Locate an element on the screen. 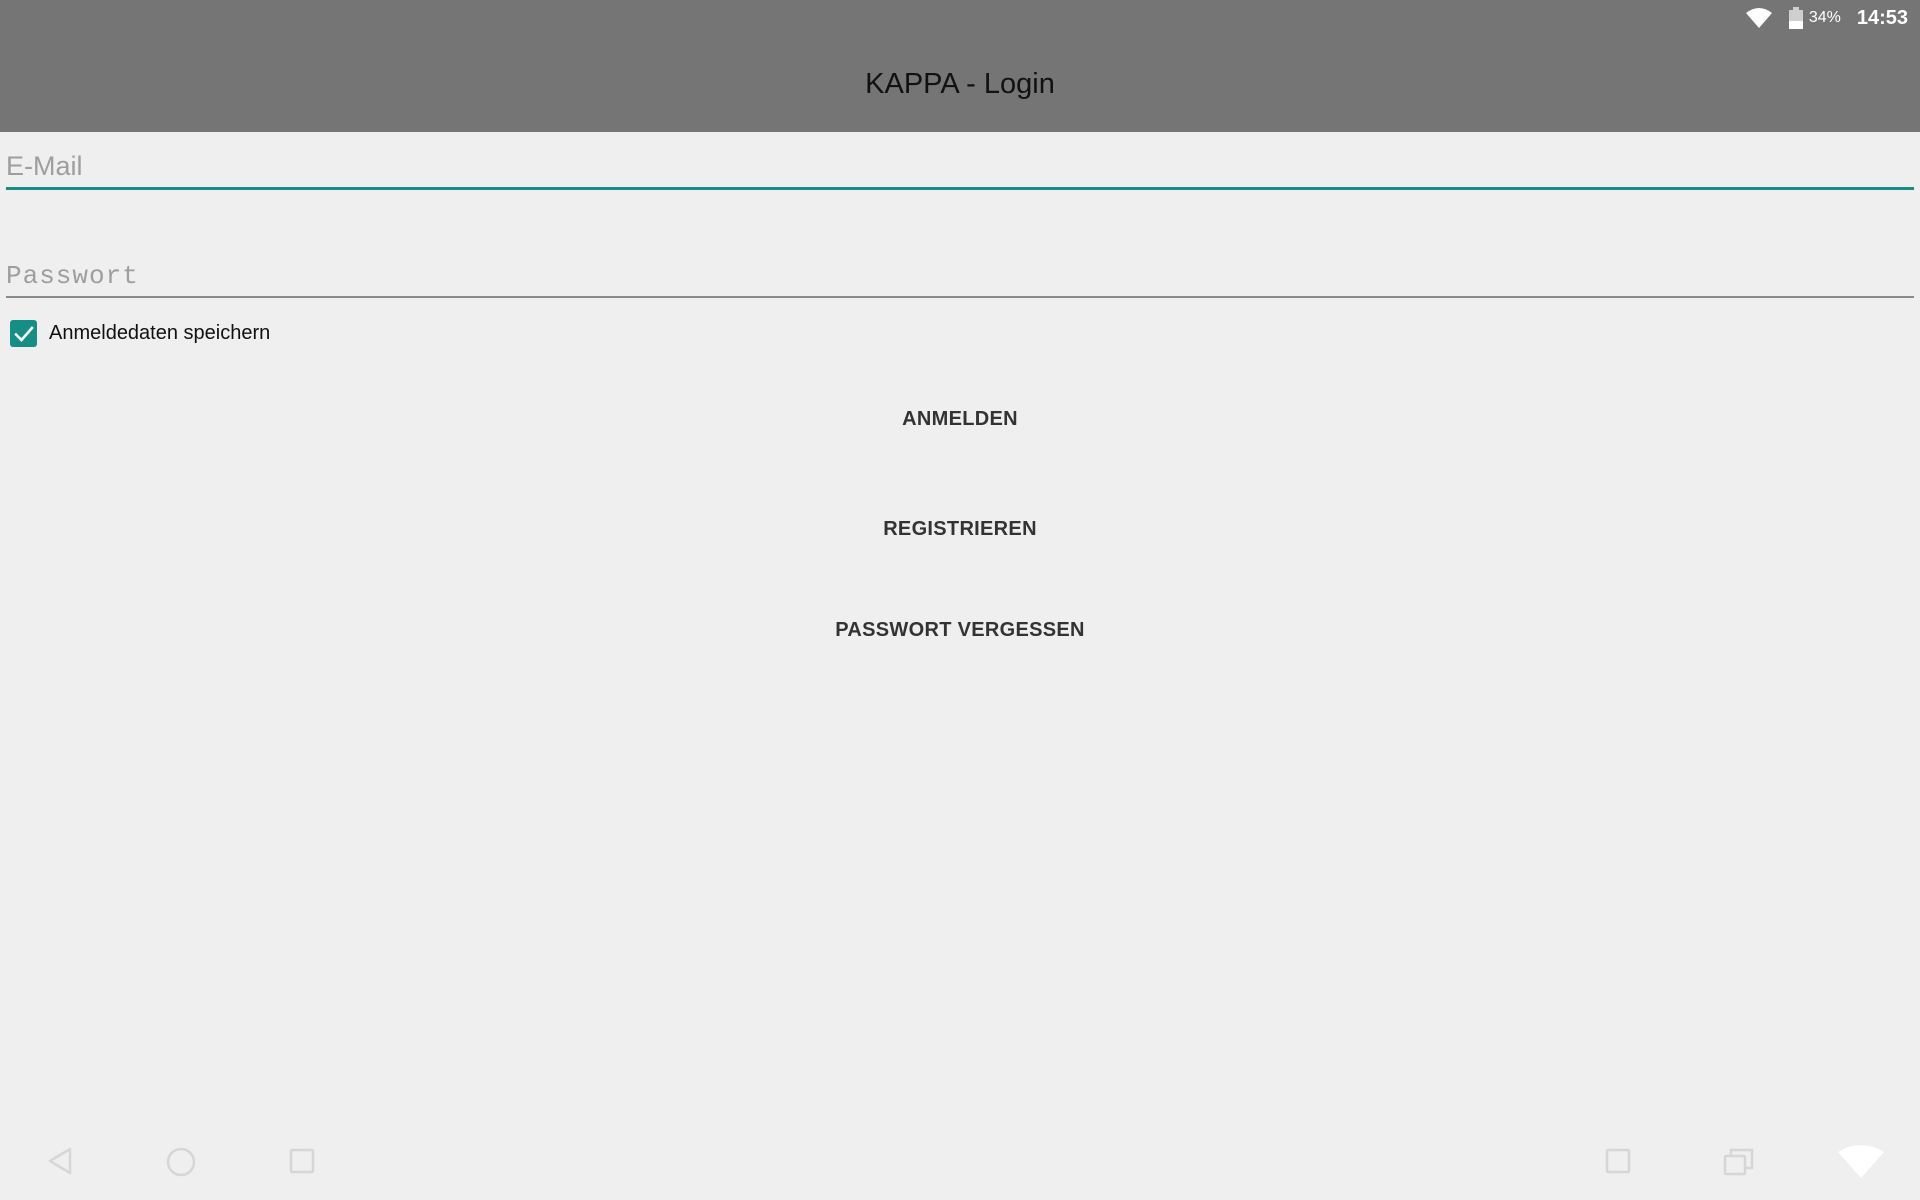 This screenshot has height=1200, width=1920. remember-credentials-label: Anmeldedaten speichern is located at coordinates (160, 333).